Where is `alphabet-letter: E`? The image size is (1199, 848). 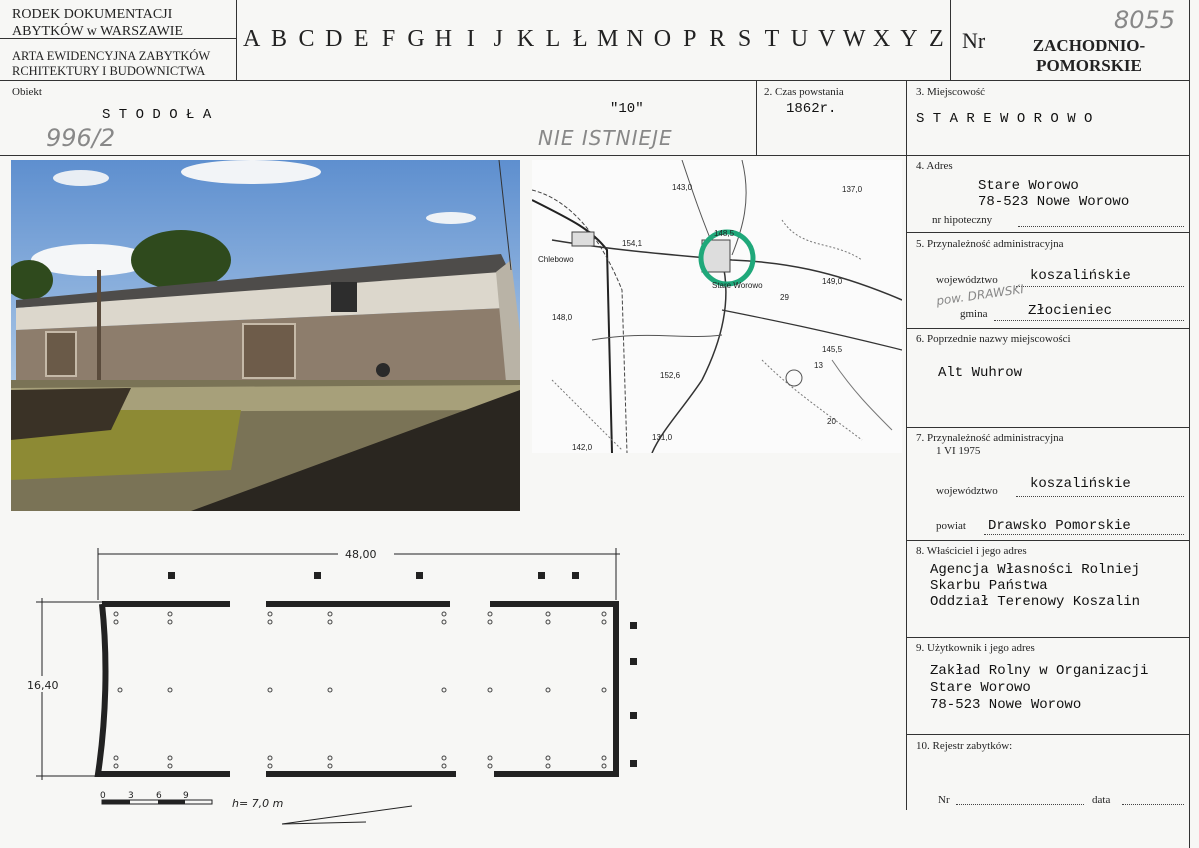 alphabet-letter: E is located at coordinates (361, 39).